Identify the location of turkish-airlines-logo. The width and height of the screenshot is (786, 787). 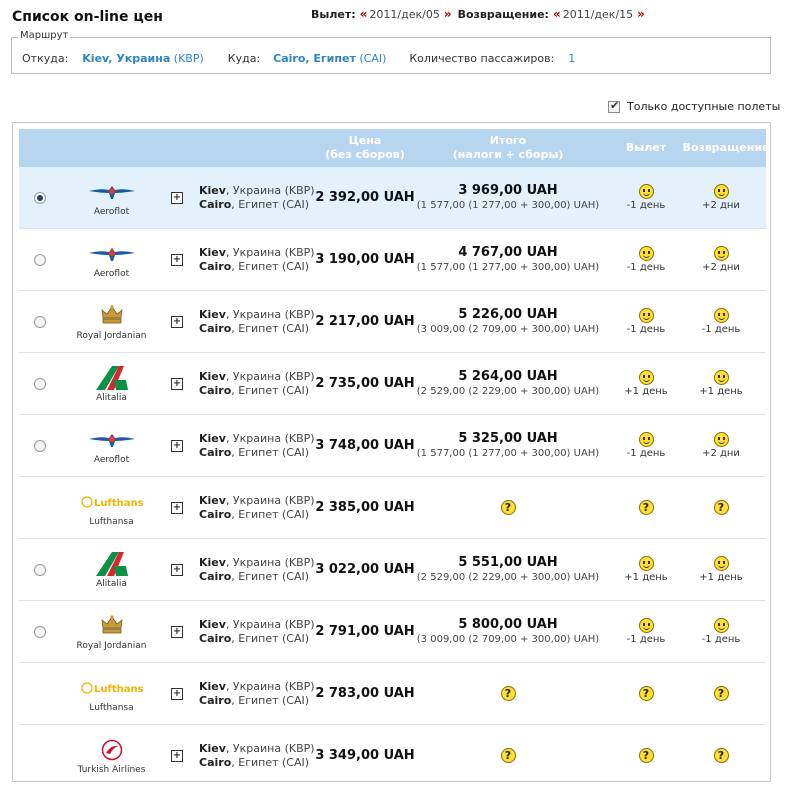
(112, 750).